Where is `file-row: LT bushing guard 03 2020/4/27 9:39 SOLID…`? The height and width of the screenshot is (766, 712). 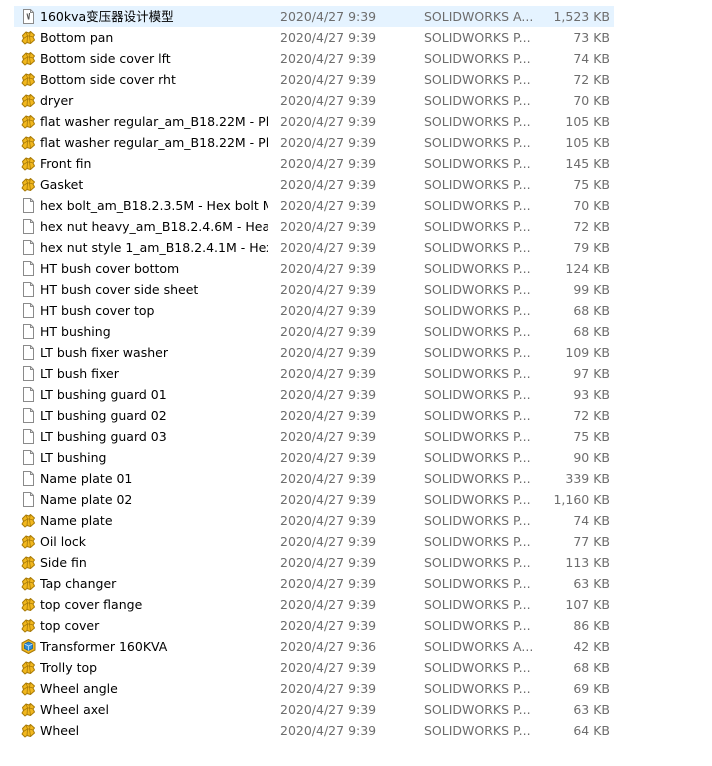
file-row: LT bushing guard 03 2020/4/27 9:39 SOLID… is located at coordinates (314, 436).